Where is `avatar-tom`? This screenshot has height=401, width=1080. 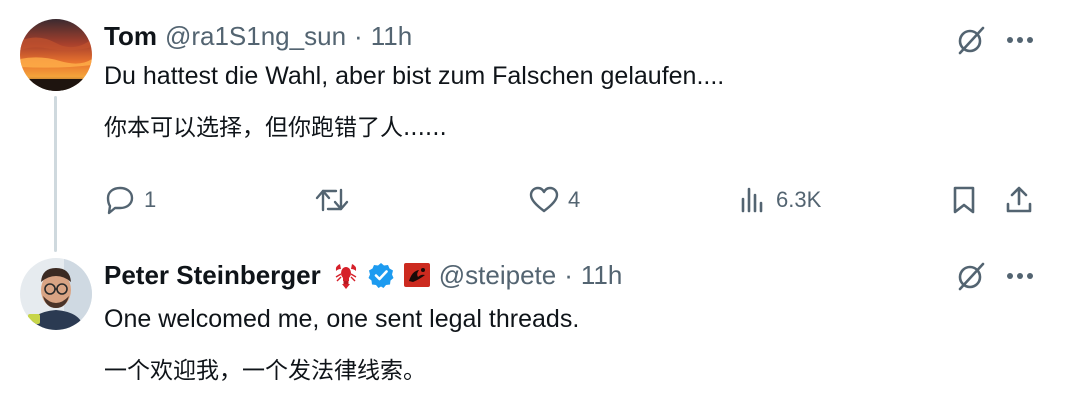
avatar-tom is located at coordinates (56, 55).